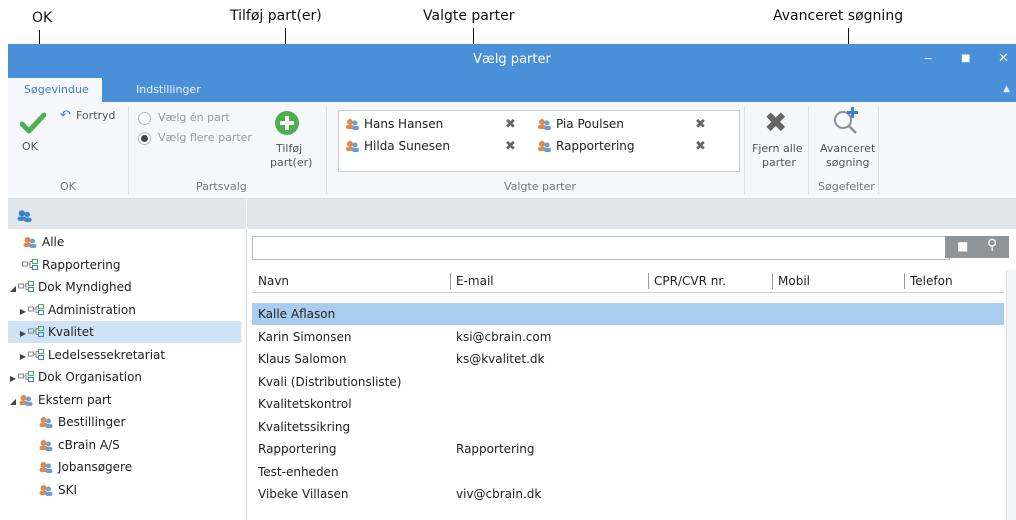 The width and height of the screenshot is (1016, 520). What do you see at coordinates (221, 186) in the screenshot?
I see `group-label-partsvalg: Partsvalg` at bounding box center [221, 186].